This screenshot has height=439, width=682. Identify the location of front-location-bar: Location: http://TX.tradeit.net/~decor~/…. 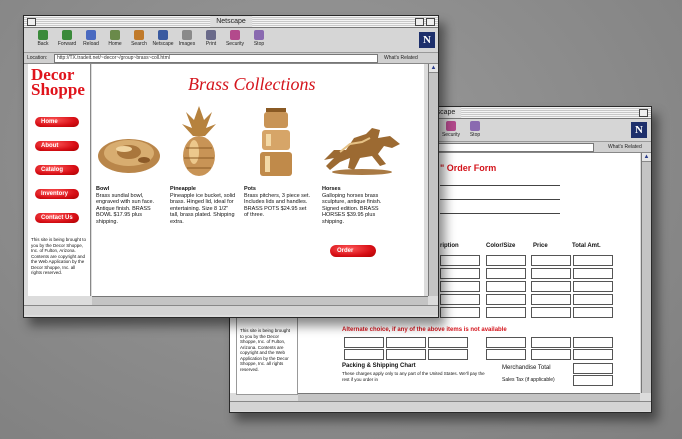
(231, 58).